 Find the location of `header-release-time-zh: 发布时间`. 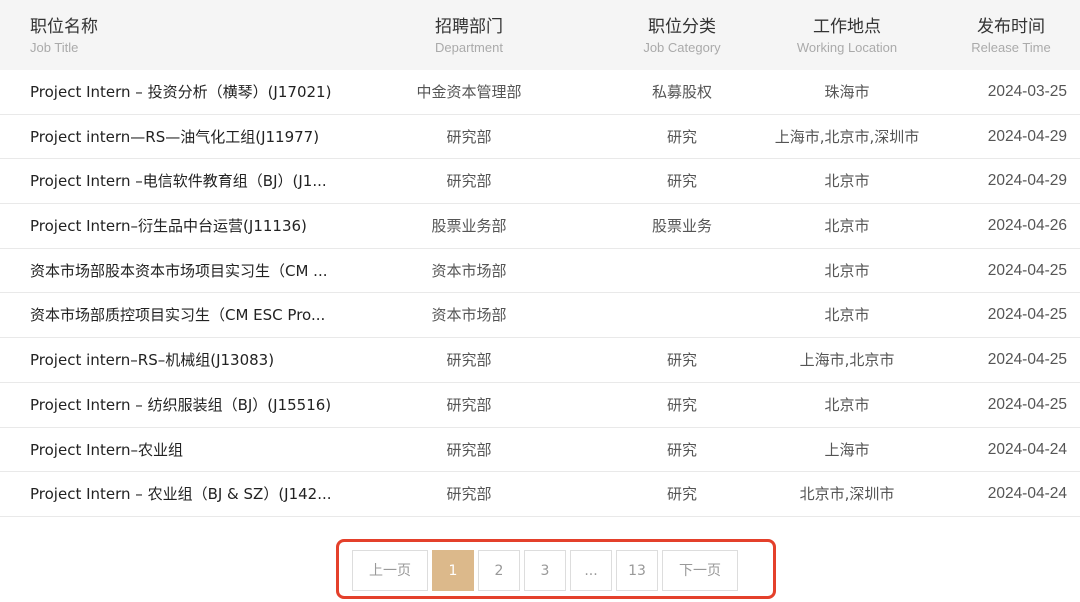

header-release-time-zh: 发布时间 is located at coordinates (1011, 27).